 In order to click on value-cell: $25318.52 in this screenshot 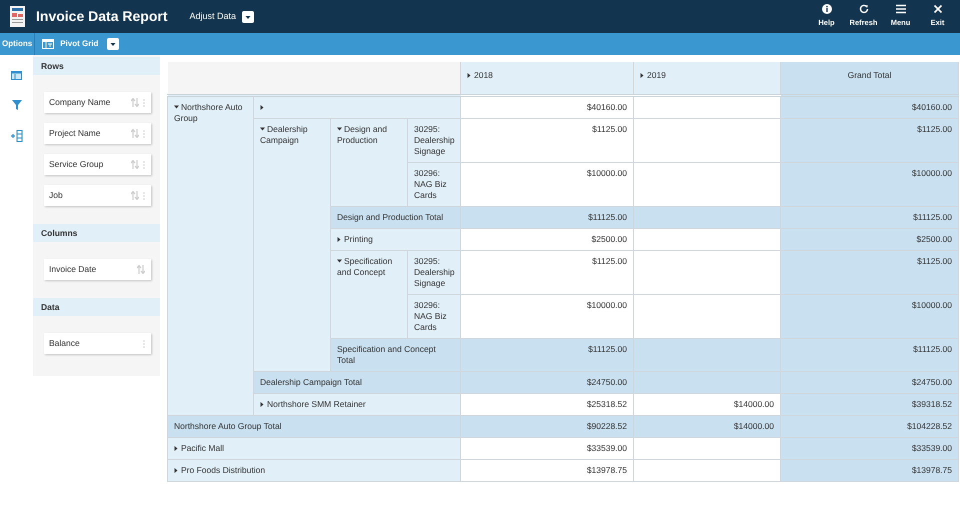, I will do `click(547, 404)`.